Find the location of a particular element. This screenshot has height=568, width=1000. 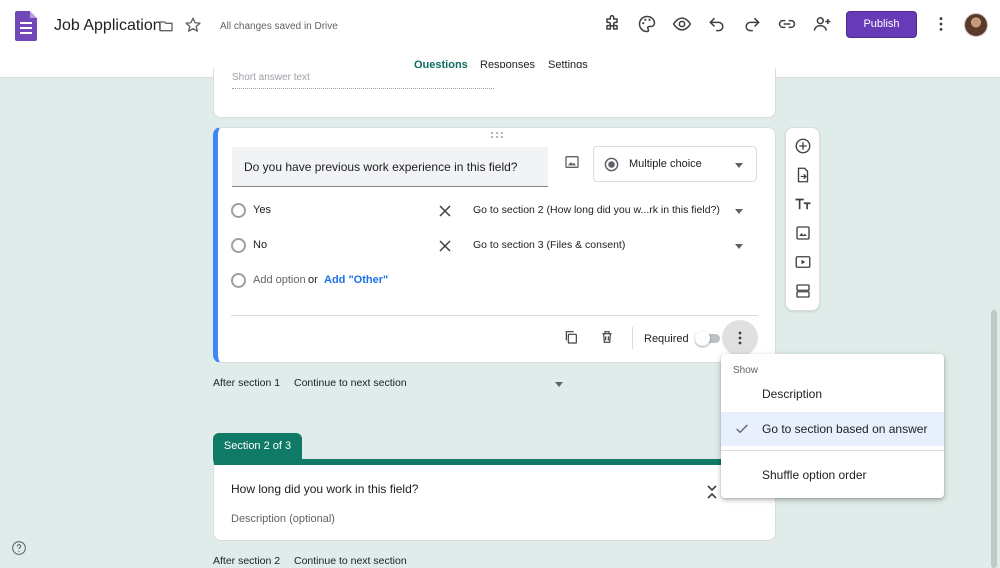

add-option-link: Add option is located at coordinates (279, 280).